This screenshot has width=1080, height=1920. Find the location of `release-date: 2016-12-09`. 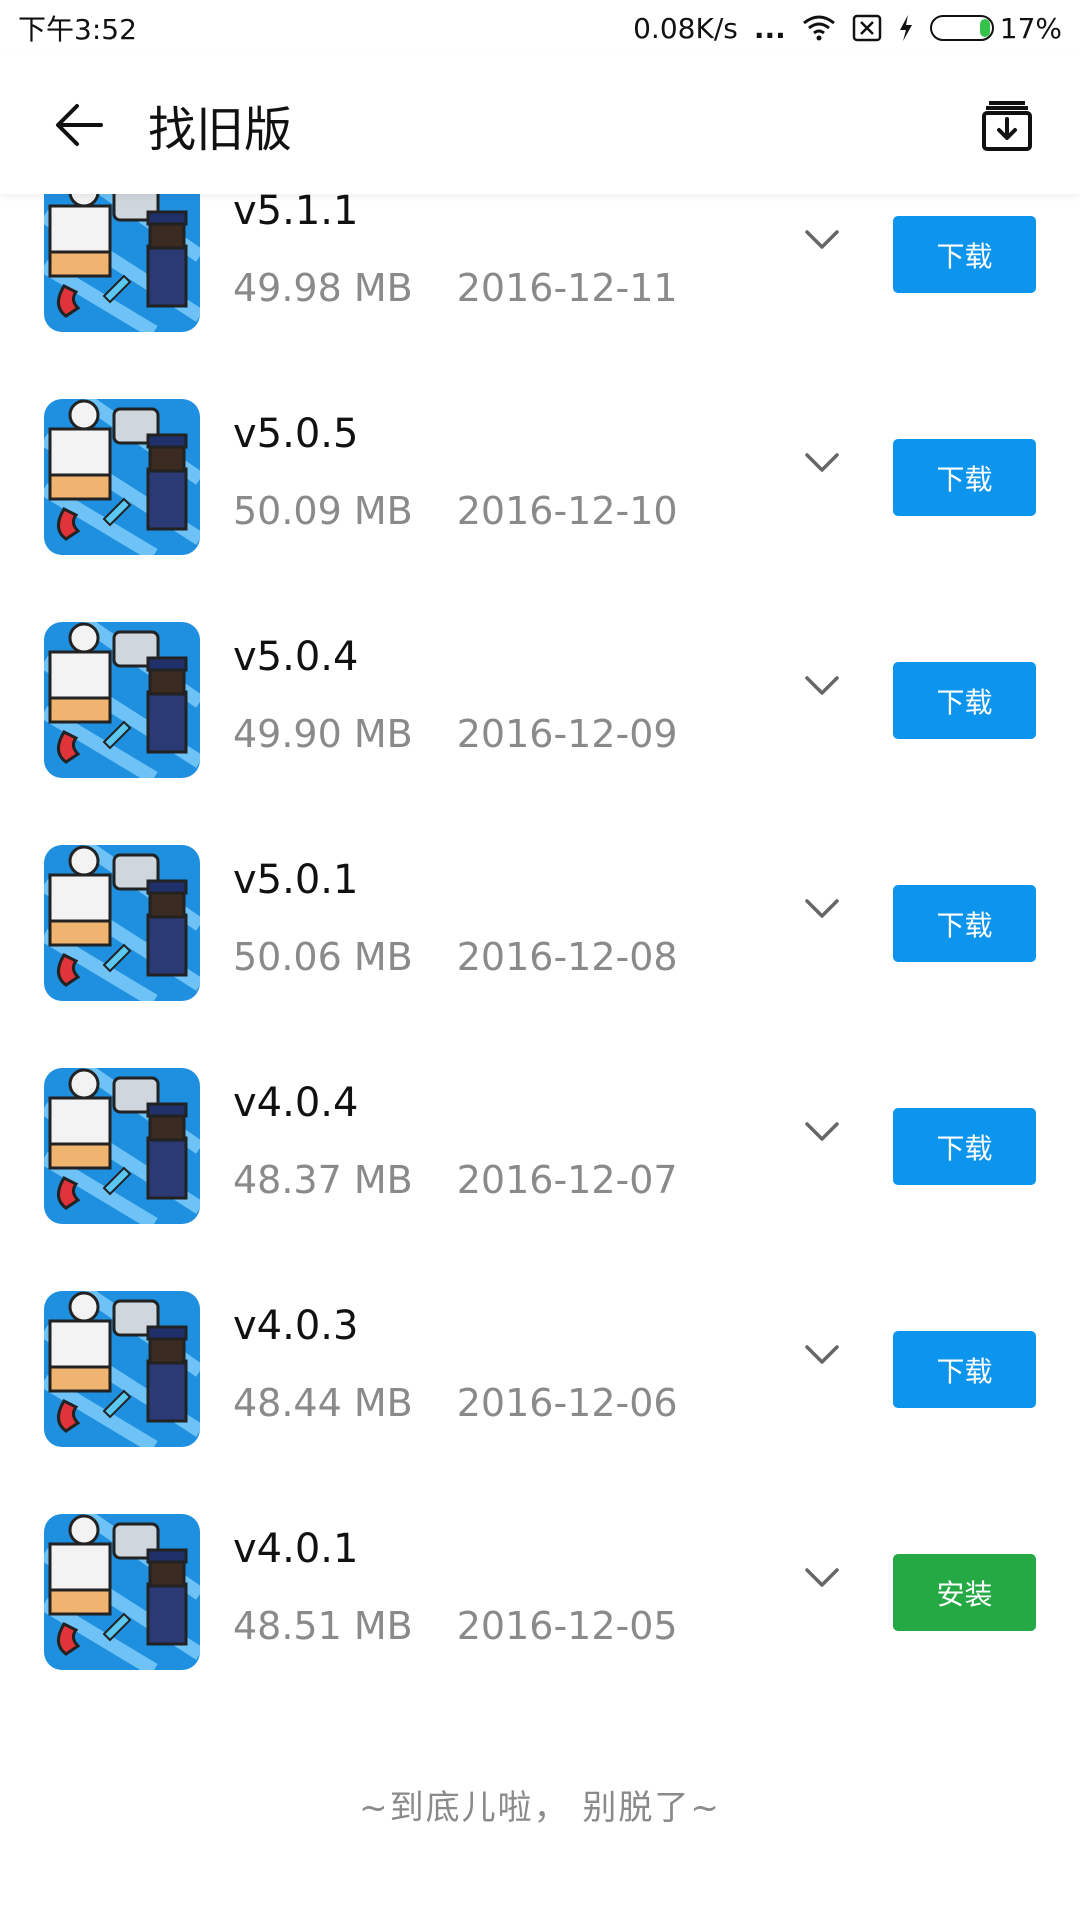

release-date: 2016-12-09 is located at coordinates (567, 734).